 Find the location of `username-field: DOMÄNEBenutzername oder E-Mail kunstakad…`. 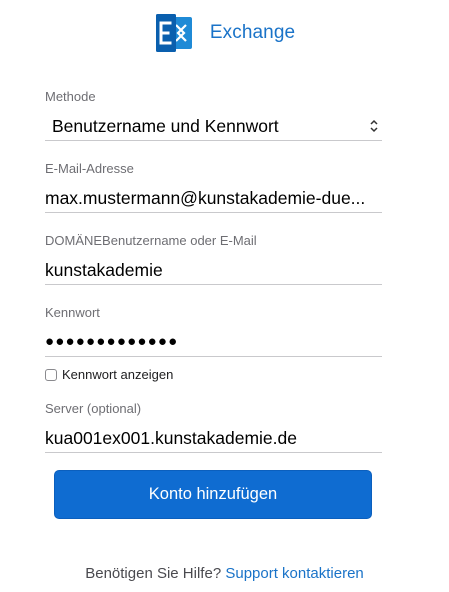

username-field: DOMÄNEBenutzername oder E-Mail kunstakad… is located at coordinates (213, 259).